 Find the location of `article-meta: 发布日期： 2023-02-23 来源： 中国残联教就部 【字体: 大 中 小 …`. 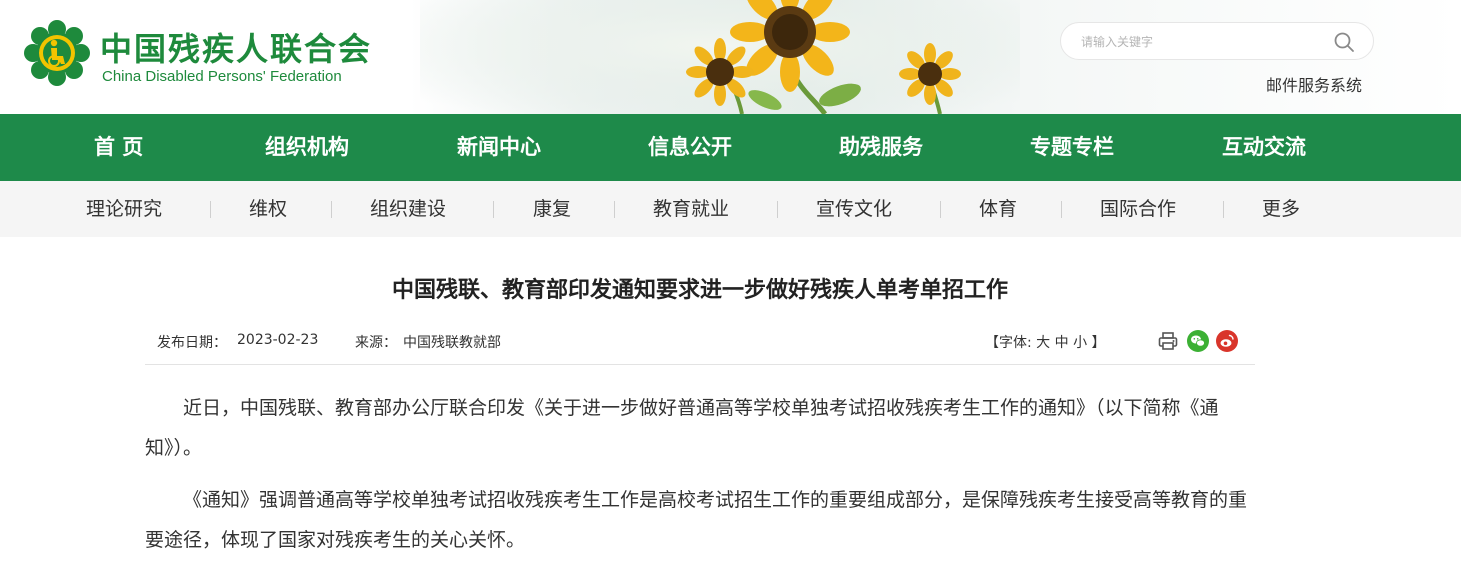

article-meta: 发布日期： 2023-02-23 来源： 中国残联教就部 【字体: 大 中 小 … is located at coordinates (700, 344).